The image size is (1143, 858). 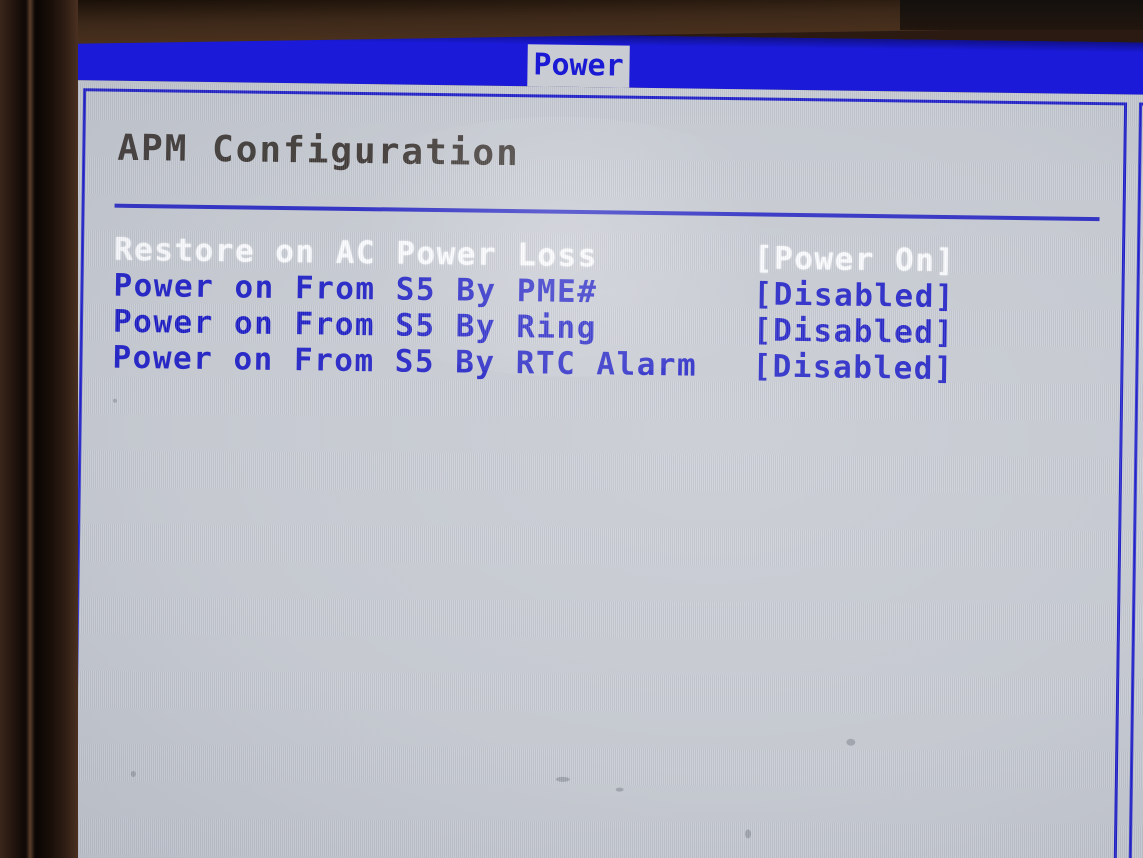 What do you see at coordinates (578, 66) in the screenshot?
I see `tab-power: Power` at bounding box center [578, 66].